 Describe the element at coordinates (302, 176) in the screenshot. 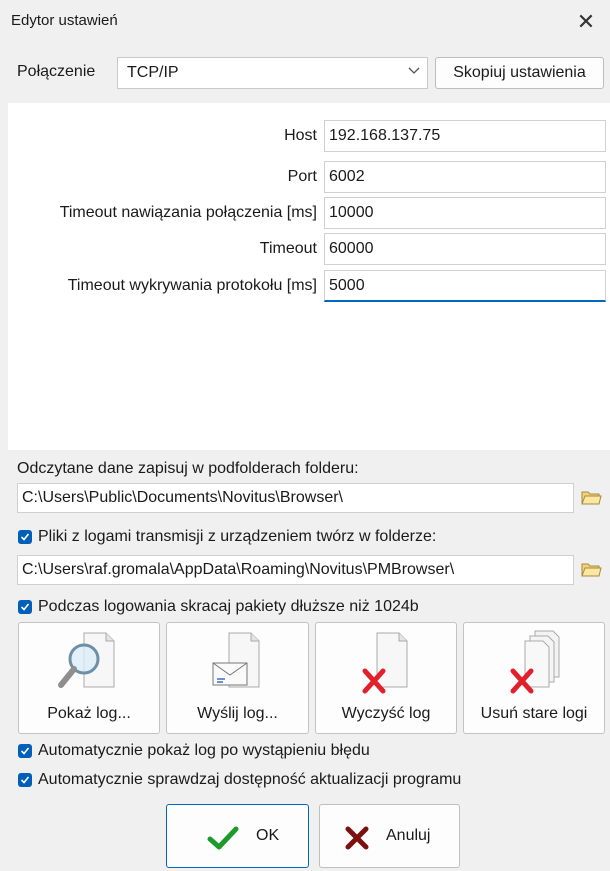

I see `port-label: Port` at that location.